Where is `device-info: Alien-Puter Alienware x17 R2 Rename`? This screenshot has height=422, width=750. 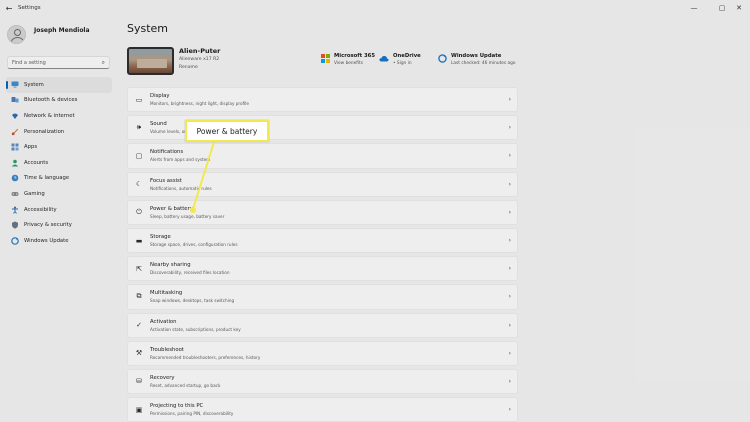 device-info: Alien-Puter Alienware x17 R2 Rename is located at coordinates (173, 61).